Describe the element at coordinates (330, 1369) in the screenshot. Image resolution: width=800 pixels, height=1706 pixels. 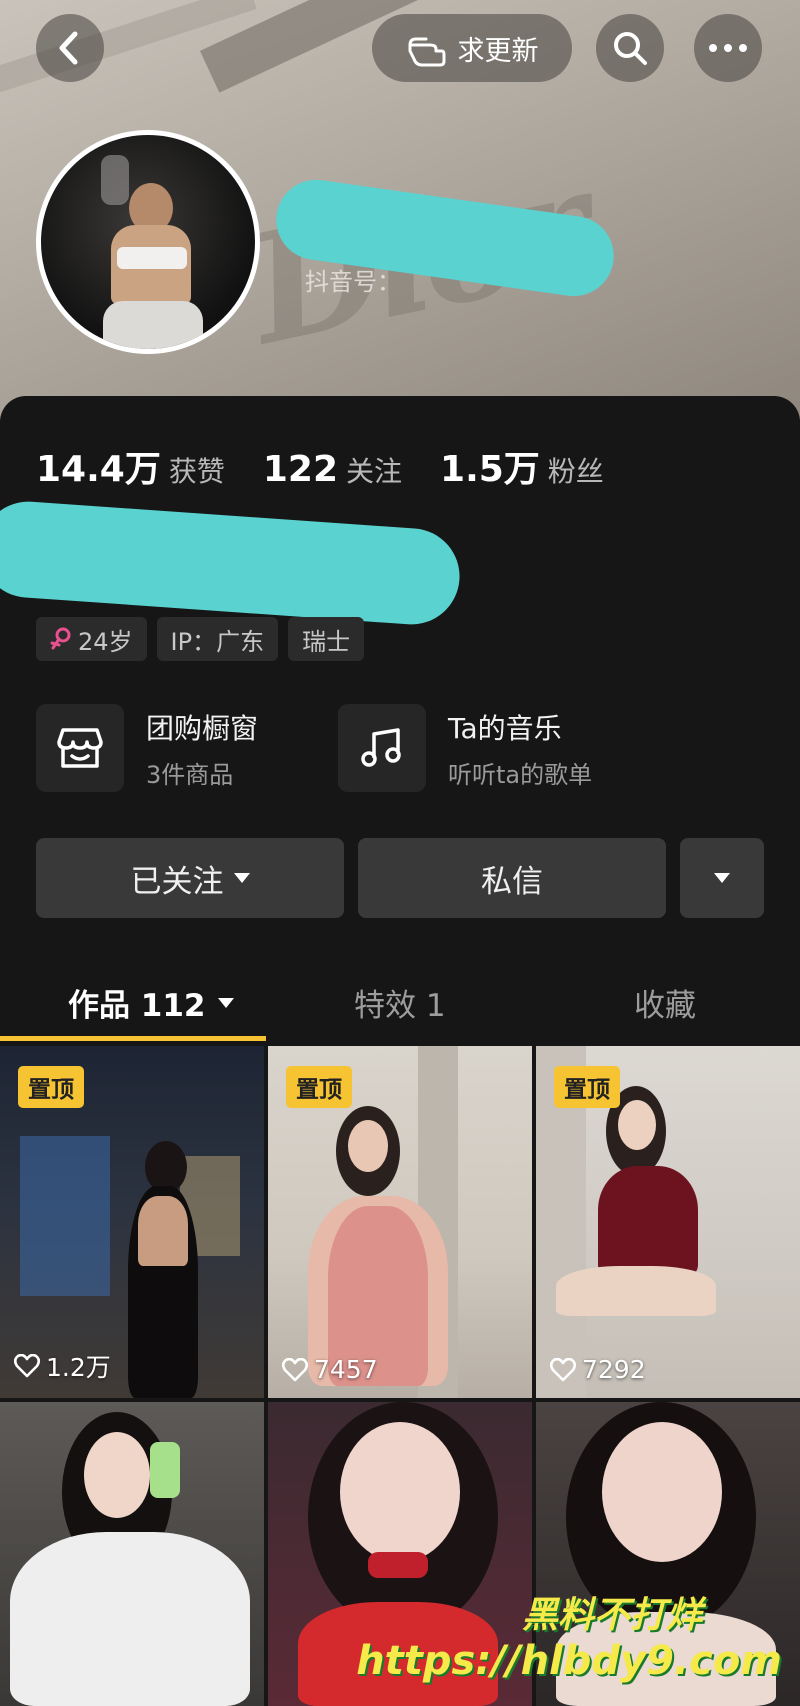
I see `like-count: 7457` at that location.